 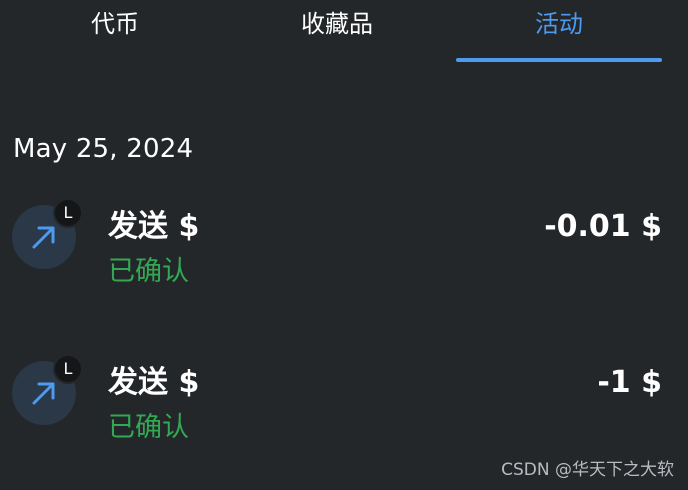 I want to click on active-tab-indicator, so click(x=559, y=60).